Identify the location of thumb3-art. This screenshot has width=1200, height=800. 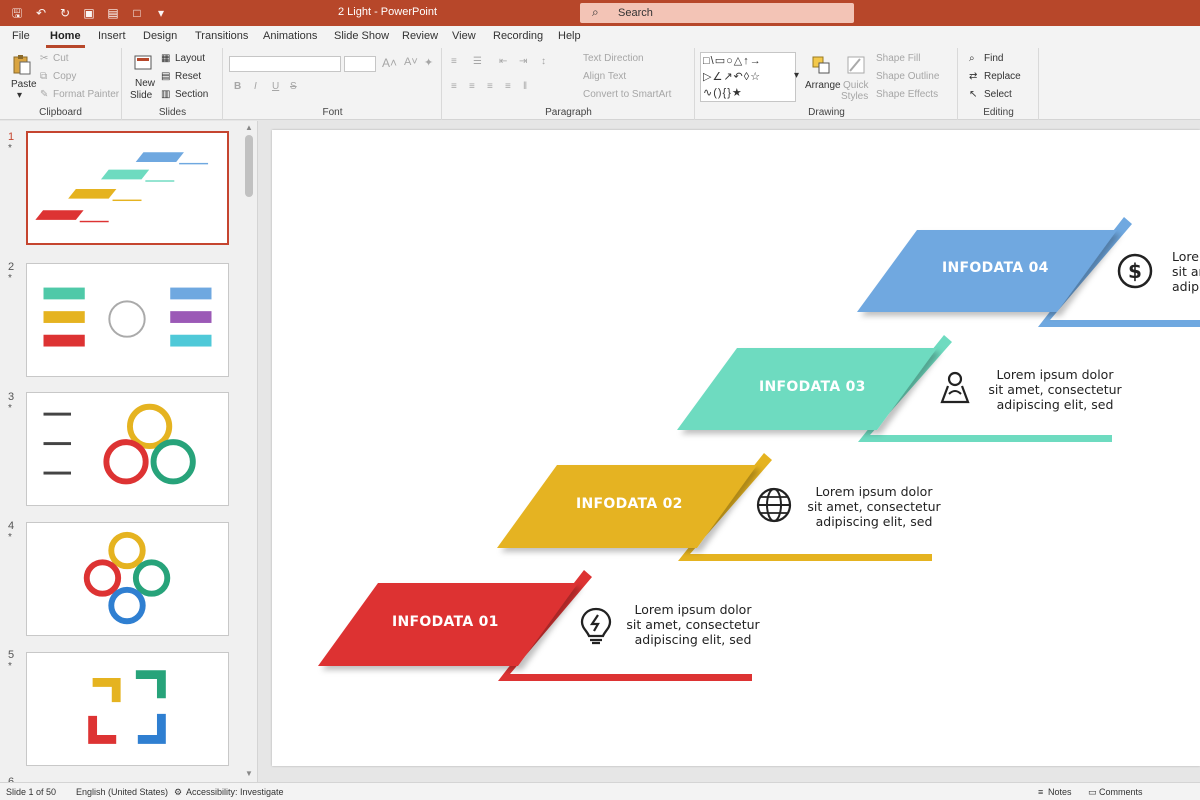
(119, 444).